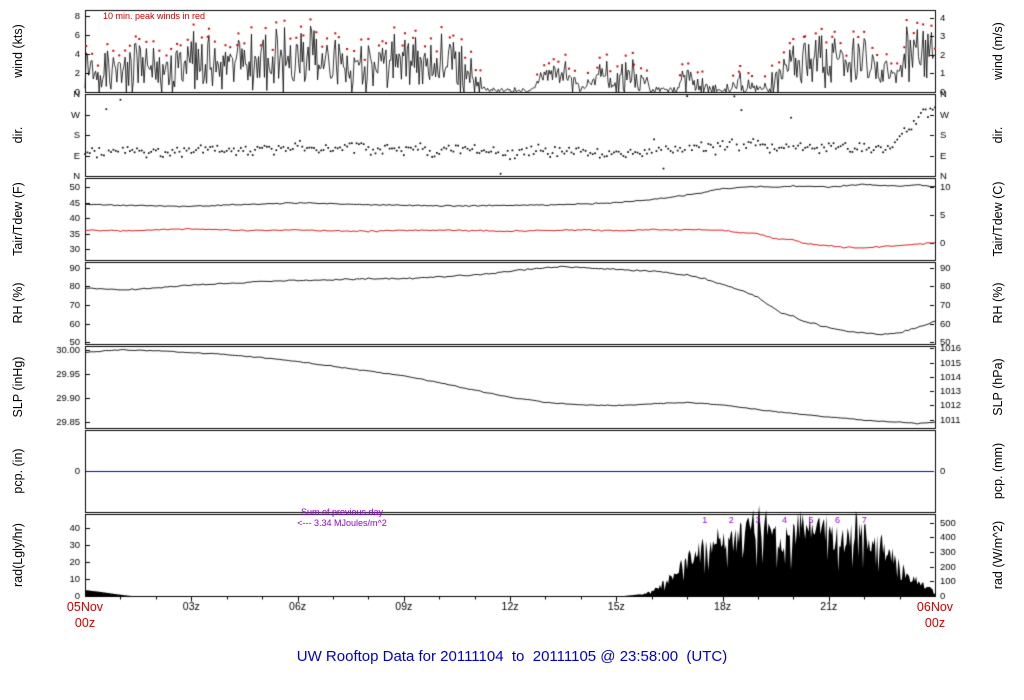 This screenshot has height=700, width=1024. I want to click on x-end-hour: 00z, so click(935, 623).